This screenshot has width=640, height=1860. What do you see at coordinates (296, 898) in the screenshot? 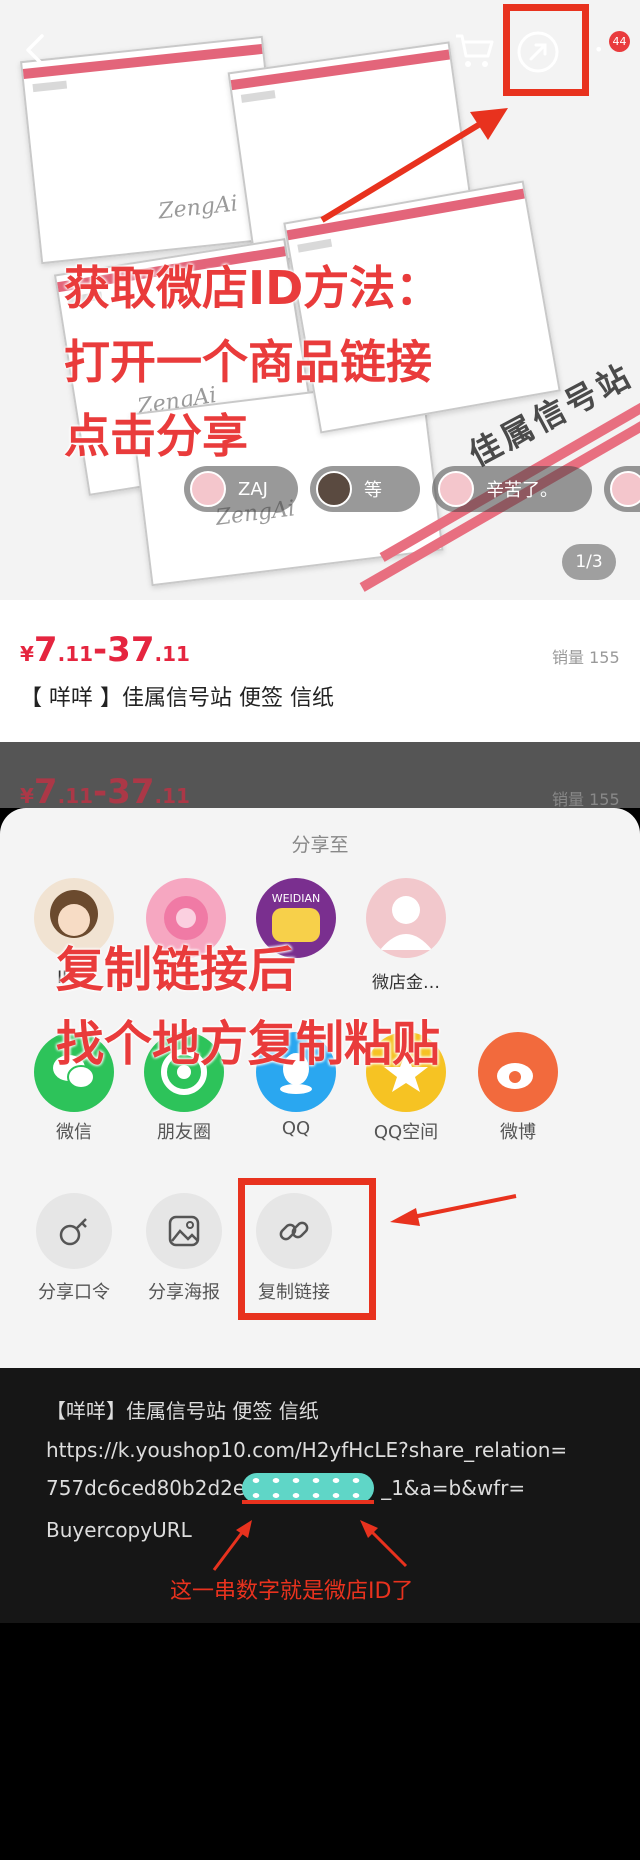
I see `svg-text: WEIDIAN` at bounding box center [296, 898].